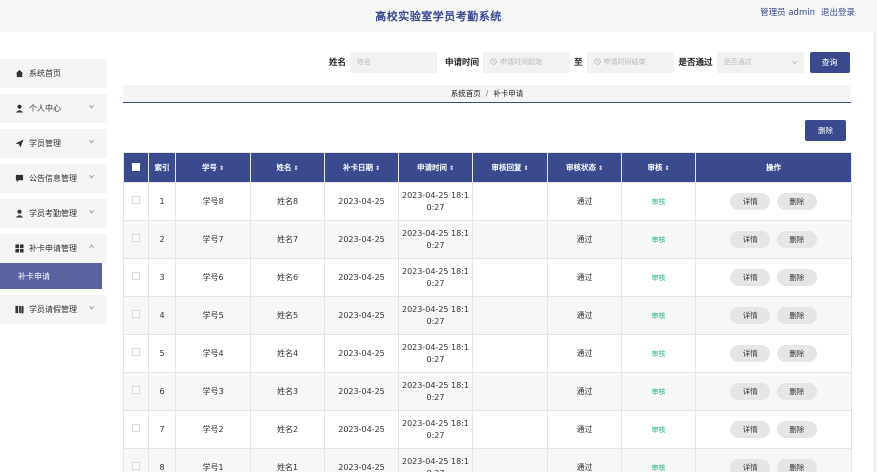 This screenshot has height=472, width=877. Describe the element at coordinates (287, 277) in the screenshot. I see `cell-name: 姓名6` at that location.